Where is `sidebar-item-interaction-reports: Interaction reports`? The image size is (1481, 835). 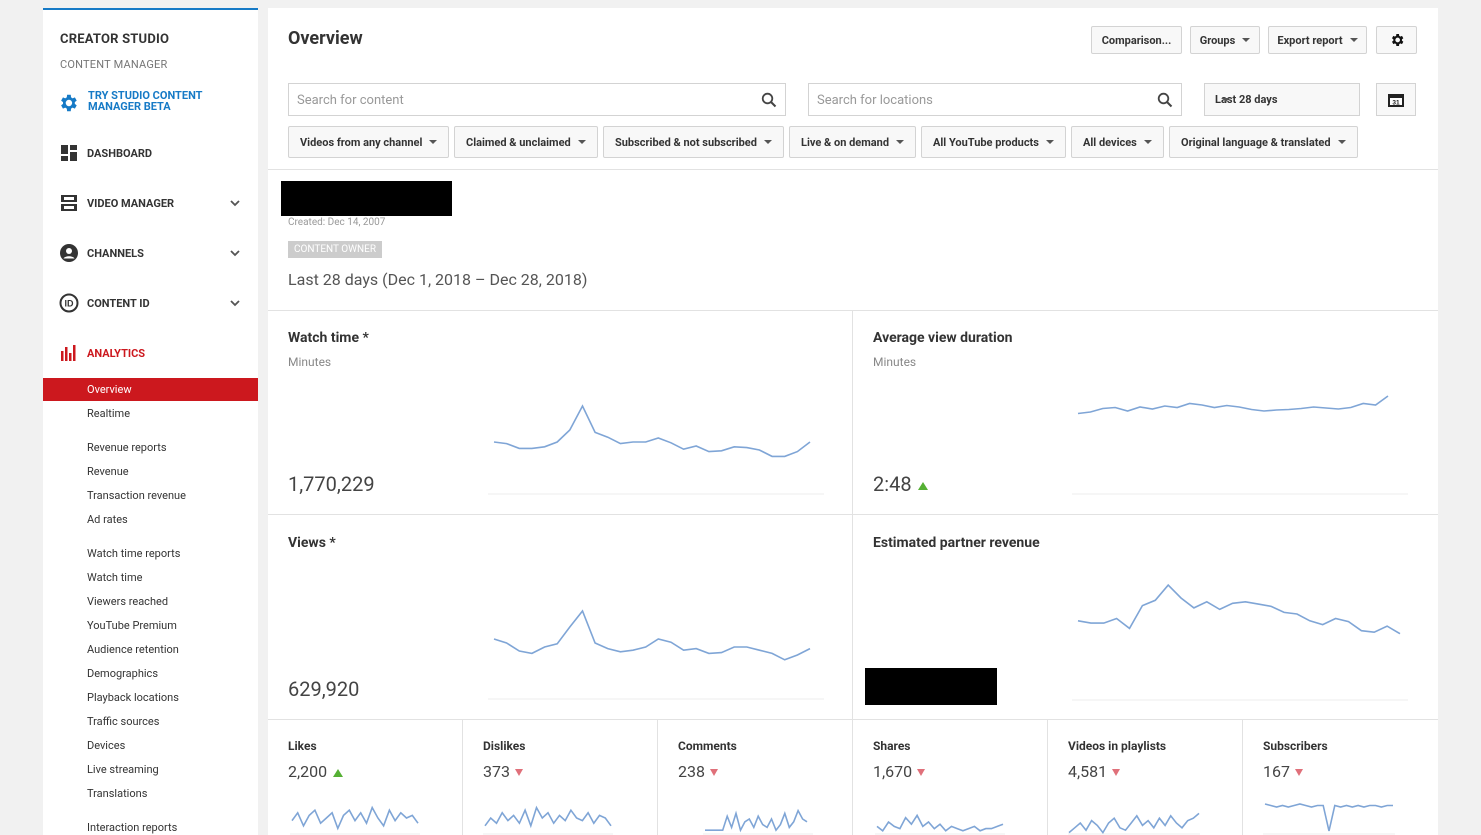 sidebar-item-interaction-reports: Interaction reports is located at coordinates (132, 827).